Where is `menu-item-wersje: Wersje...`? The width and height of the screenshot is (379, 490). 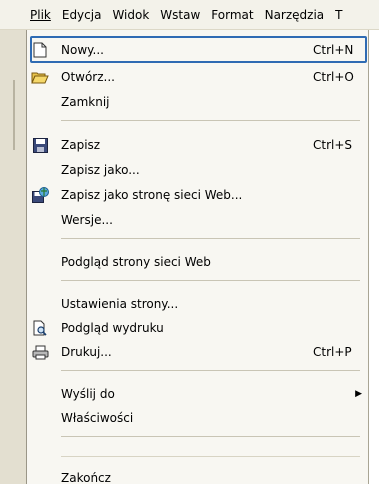 menu-item-wersje: Wersje... is located at coordinates (197, 220).